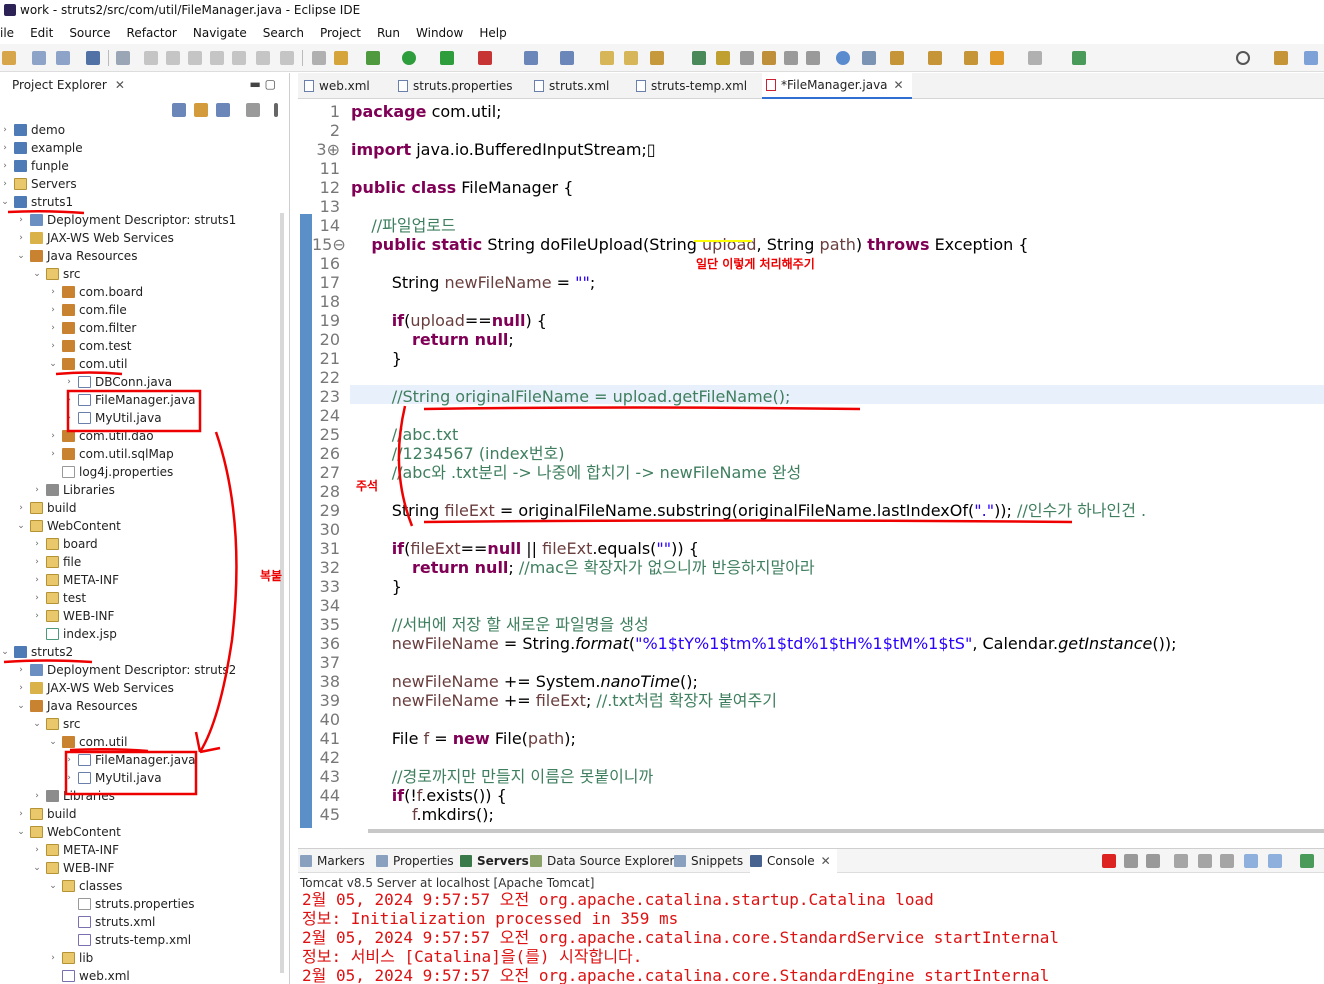 Image resolution: width=1324 pixels, height=984 pixels. What do you see at coordinates (691, 86) in the screenshot?
I see `tab-struts-temp-xml: struts-temp.xml` at bounding box center [691, 86].